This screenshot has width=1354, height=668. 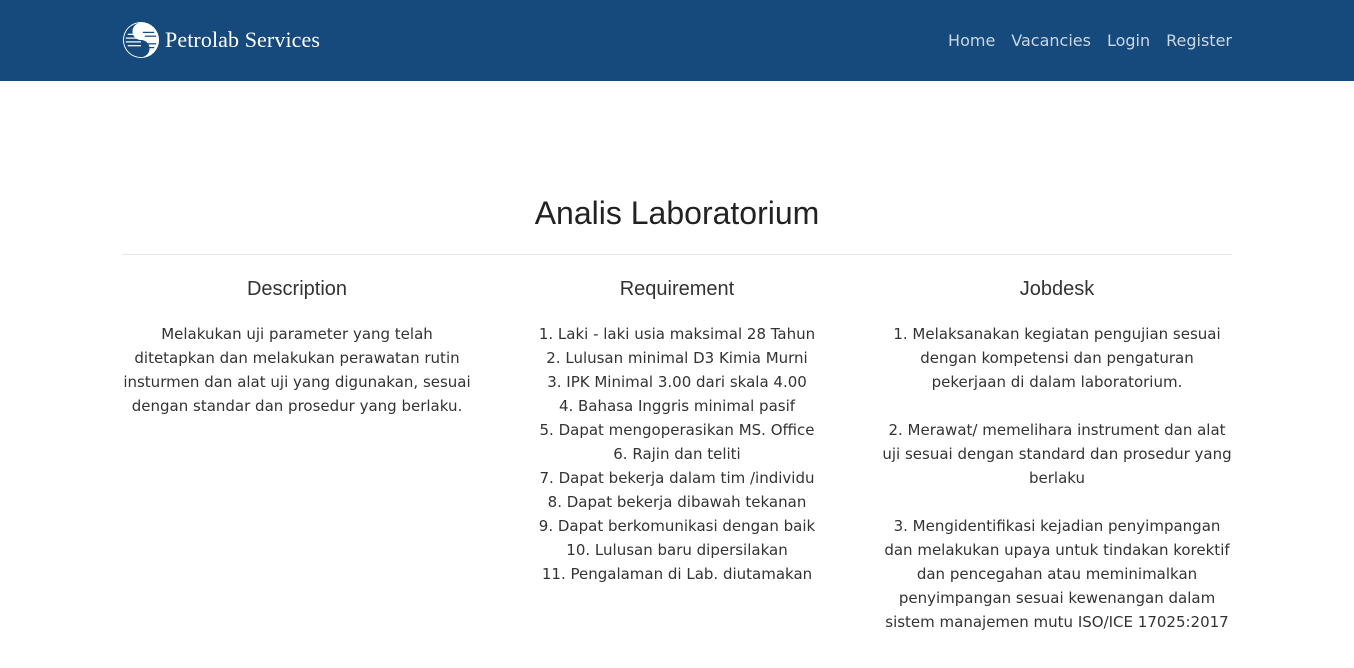 I want to click on requirement-item: 7. Dapat bekerja dalam tim /individu, so click(x=677, y=478).